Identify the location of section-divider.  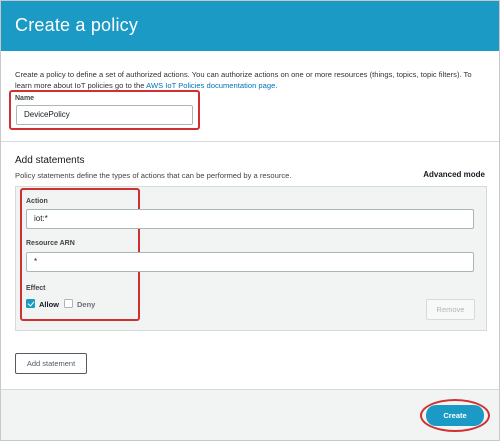
(250, 141).